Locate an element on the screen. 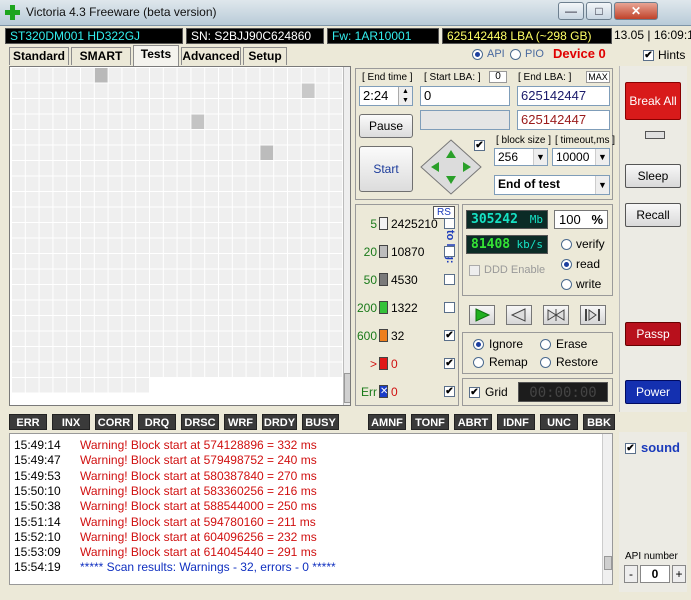 This screenshot has width=691, height=600. ddd-enable-checkbox is located at coordinates (474, 270).